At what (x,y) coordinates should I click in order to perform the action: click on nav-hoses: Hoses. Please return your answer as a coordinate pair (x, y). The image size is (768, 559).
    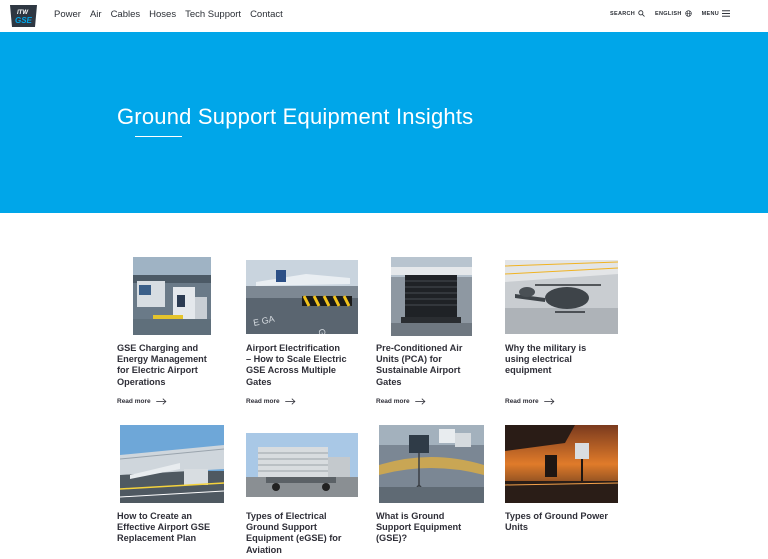
    Looking at the image, I should click on (162, 14).